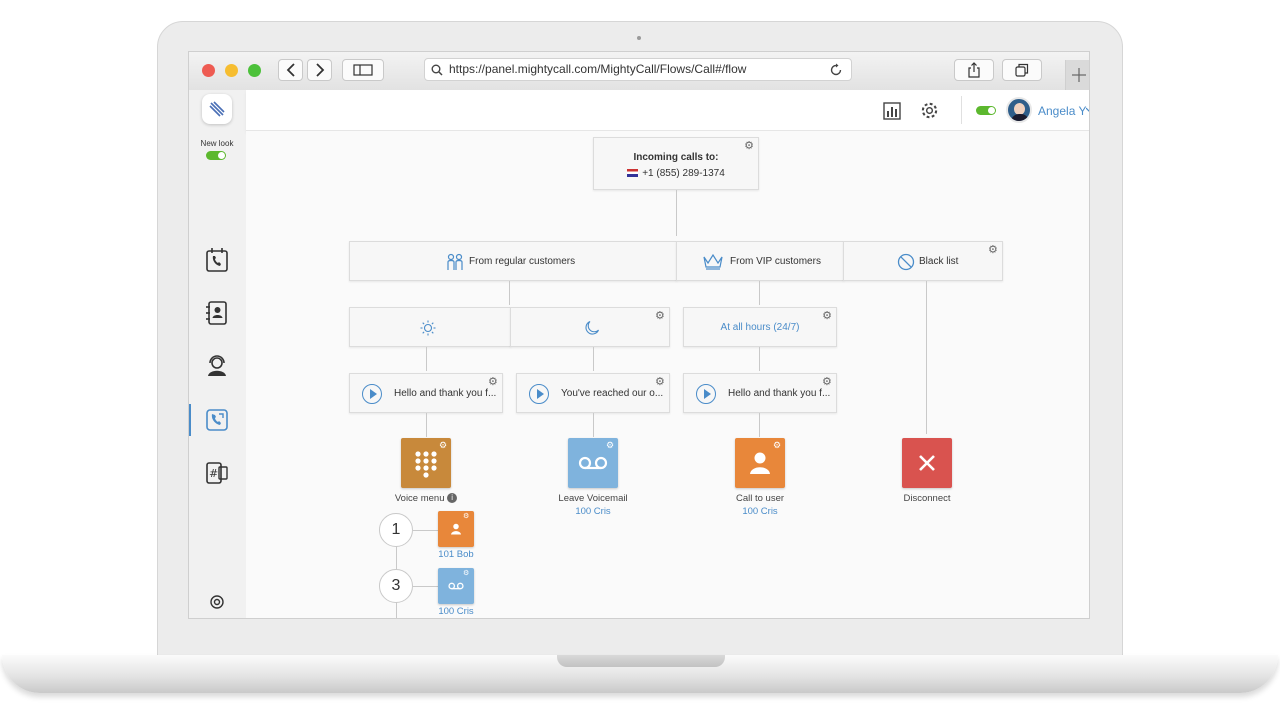  I want to click on greeting-node: You've reached our o... ⚙, so click(593, 393).